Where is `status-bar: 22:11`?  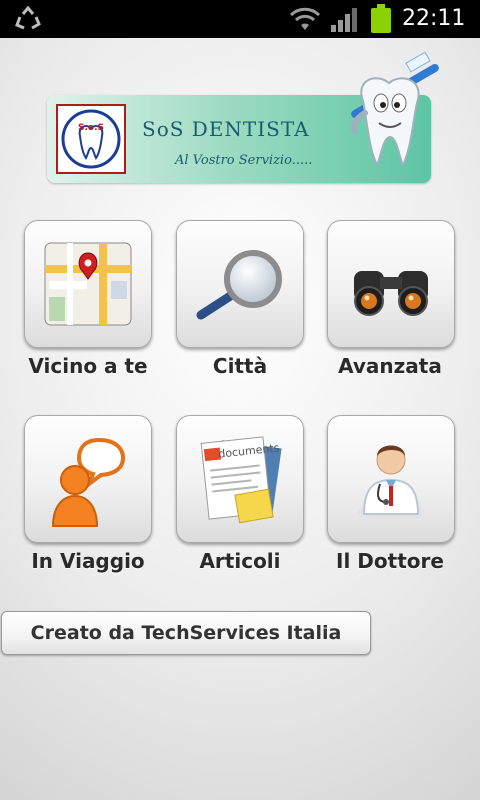
status-bar: 22:11 is located at coordinates (240, 19).